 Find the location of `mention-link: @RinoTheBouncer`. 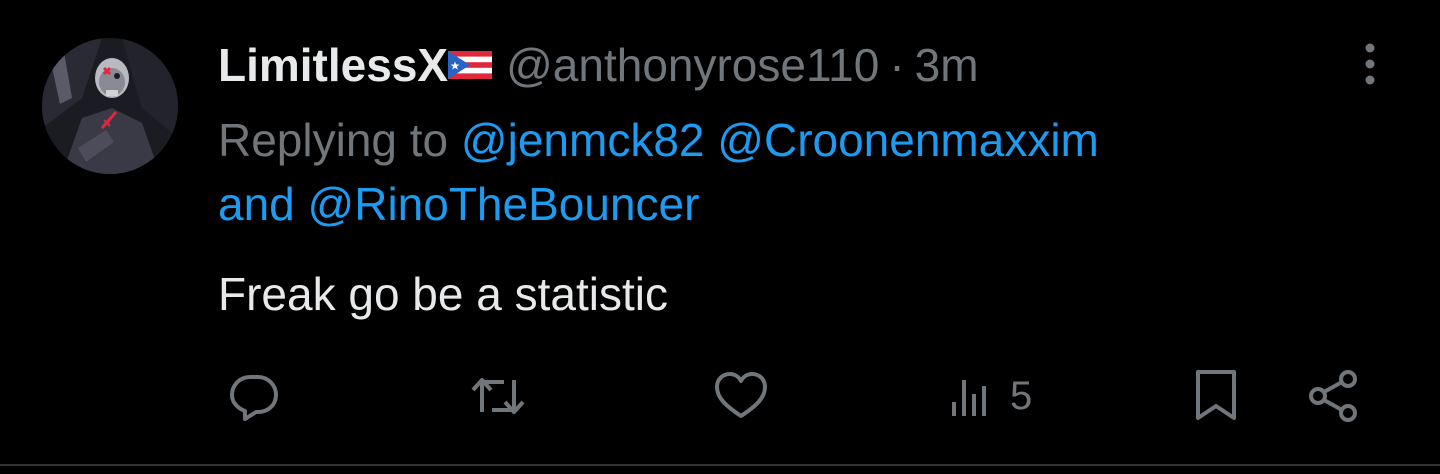

mention-link: @RinoTheBouncer is located at coordinates (504, 204).